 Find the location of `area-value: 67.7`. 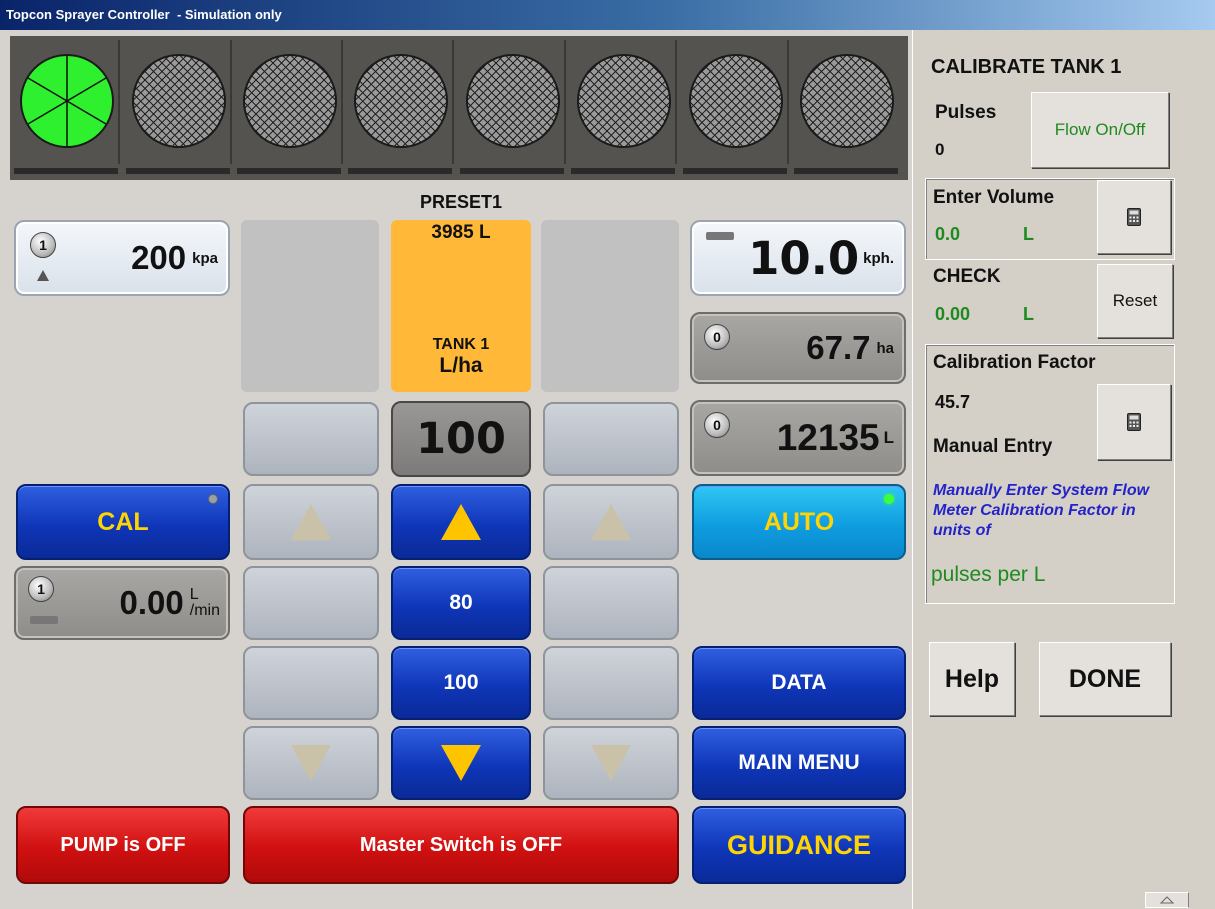

area-value: 67.7 is located at coordinates (838, 347).